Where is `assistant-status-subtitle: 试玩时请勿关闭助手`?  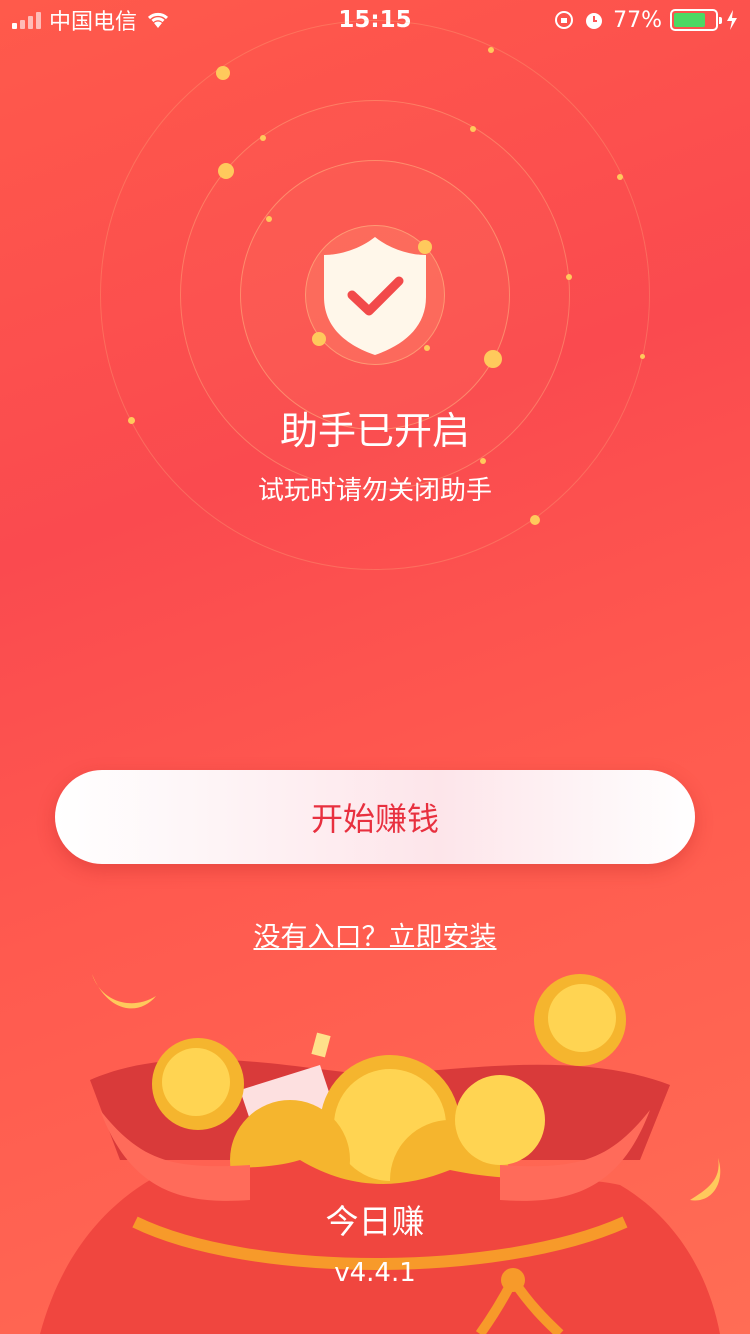
assistant-status-subtitle: 试玩时请勿关闭助手 is located at coordinates (374, 491).